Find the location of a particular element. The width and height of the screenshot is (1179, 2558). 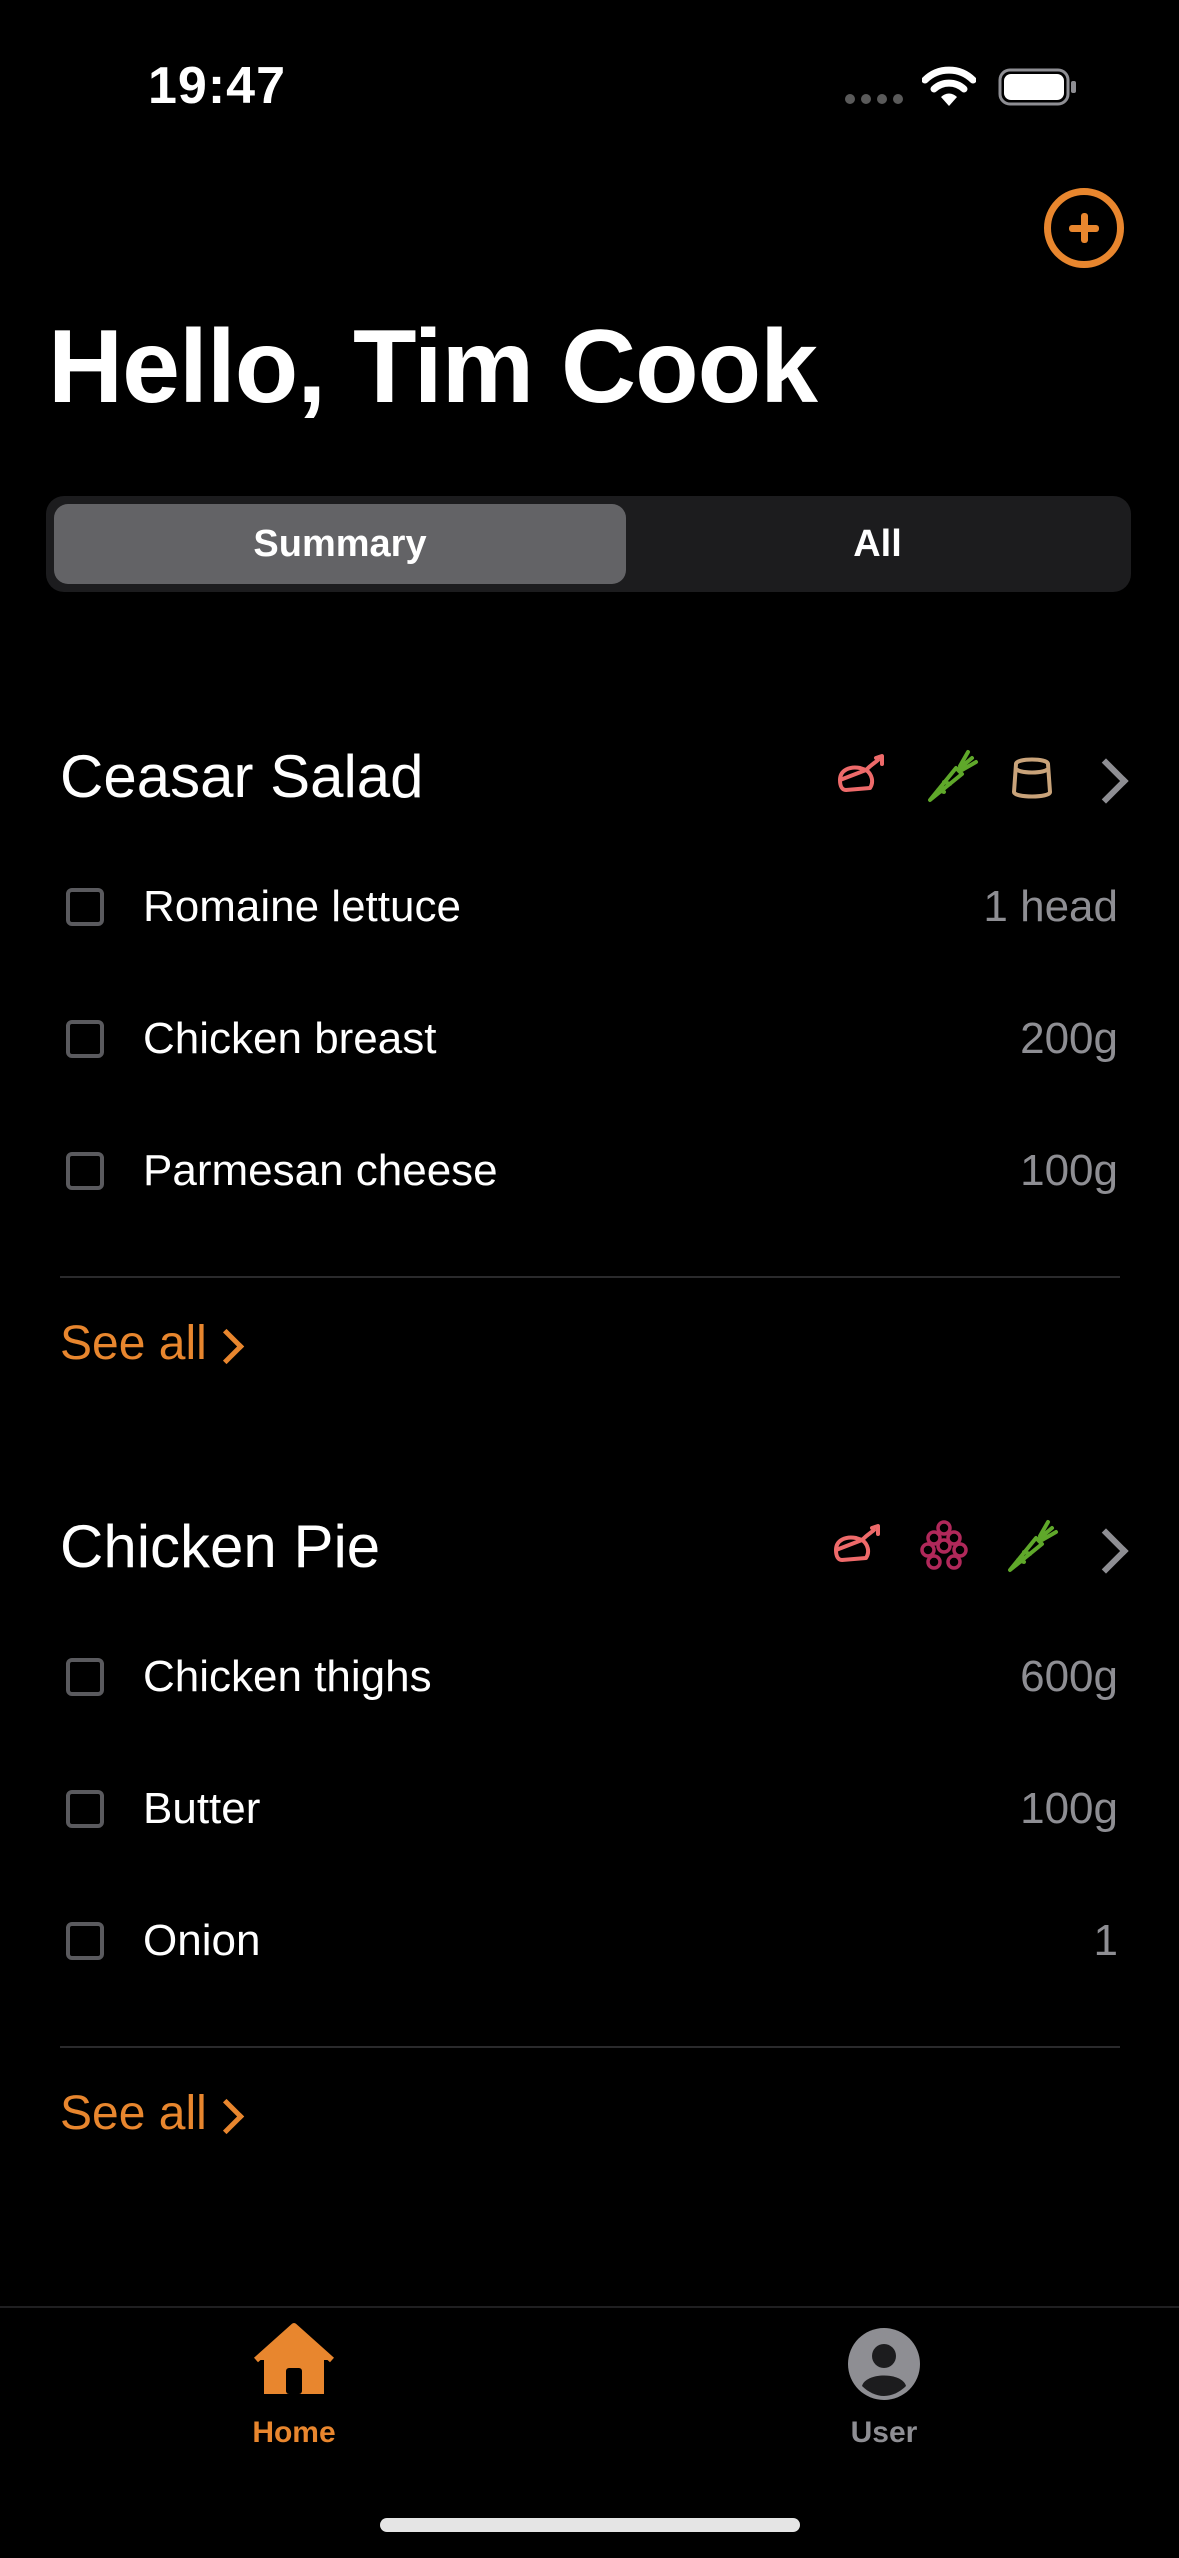

add-recipe-button is located at coordinates (1084, 228).